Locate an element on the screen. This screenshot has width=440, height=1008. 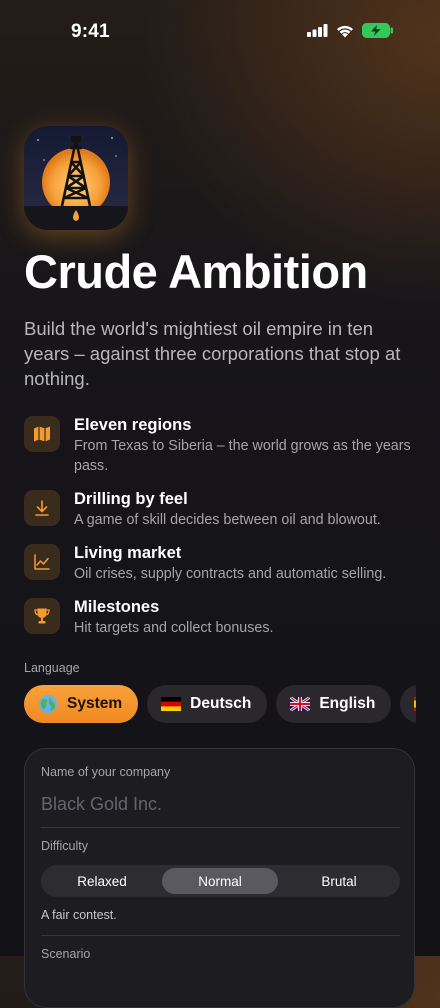
feature-title: Drilling by feel is located at coordinates (131, 499).